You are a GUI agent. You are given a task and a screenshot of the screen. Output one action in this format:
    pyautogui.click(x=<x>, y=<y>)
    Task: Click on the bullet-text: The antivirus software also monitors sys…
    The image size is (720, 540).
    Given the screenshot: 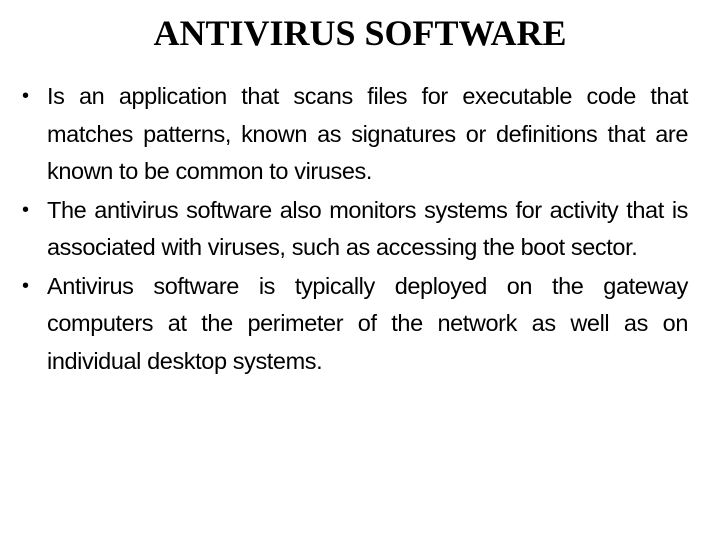 What is the action you would take?
    pyautogui.click(x=367, y=228)
    